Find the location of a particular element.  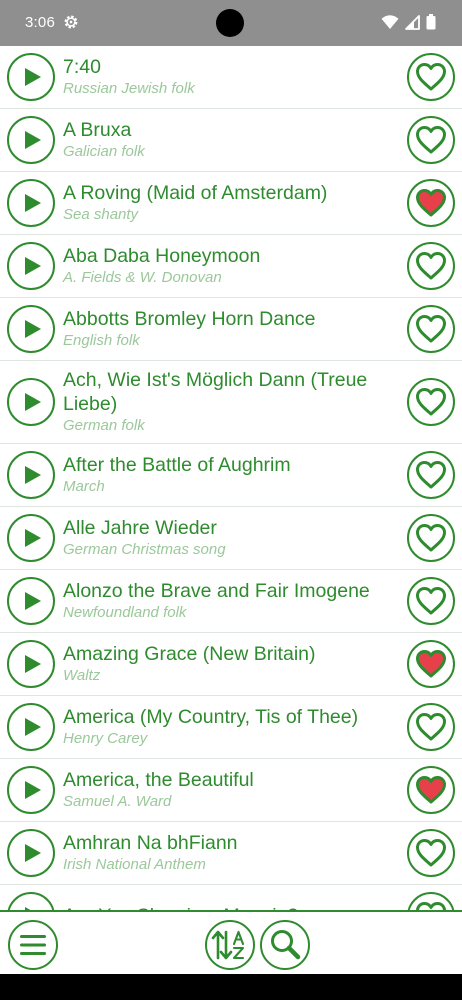

song-text: Alle Jahre Wieder German Christmas song is located at coordinates (144, 538).